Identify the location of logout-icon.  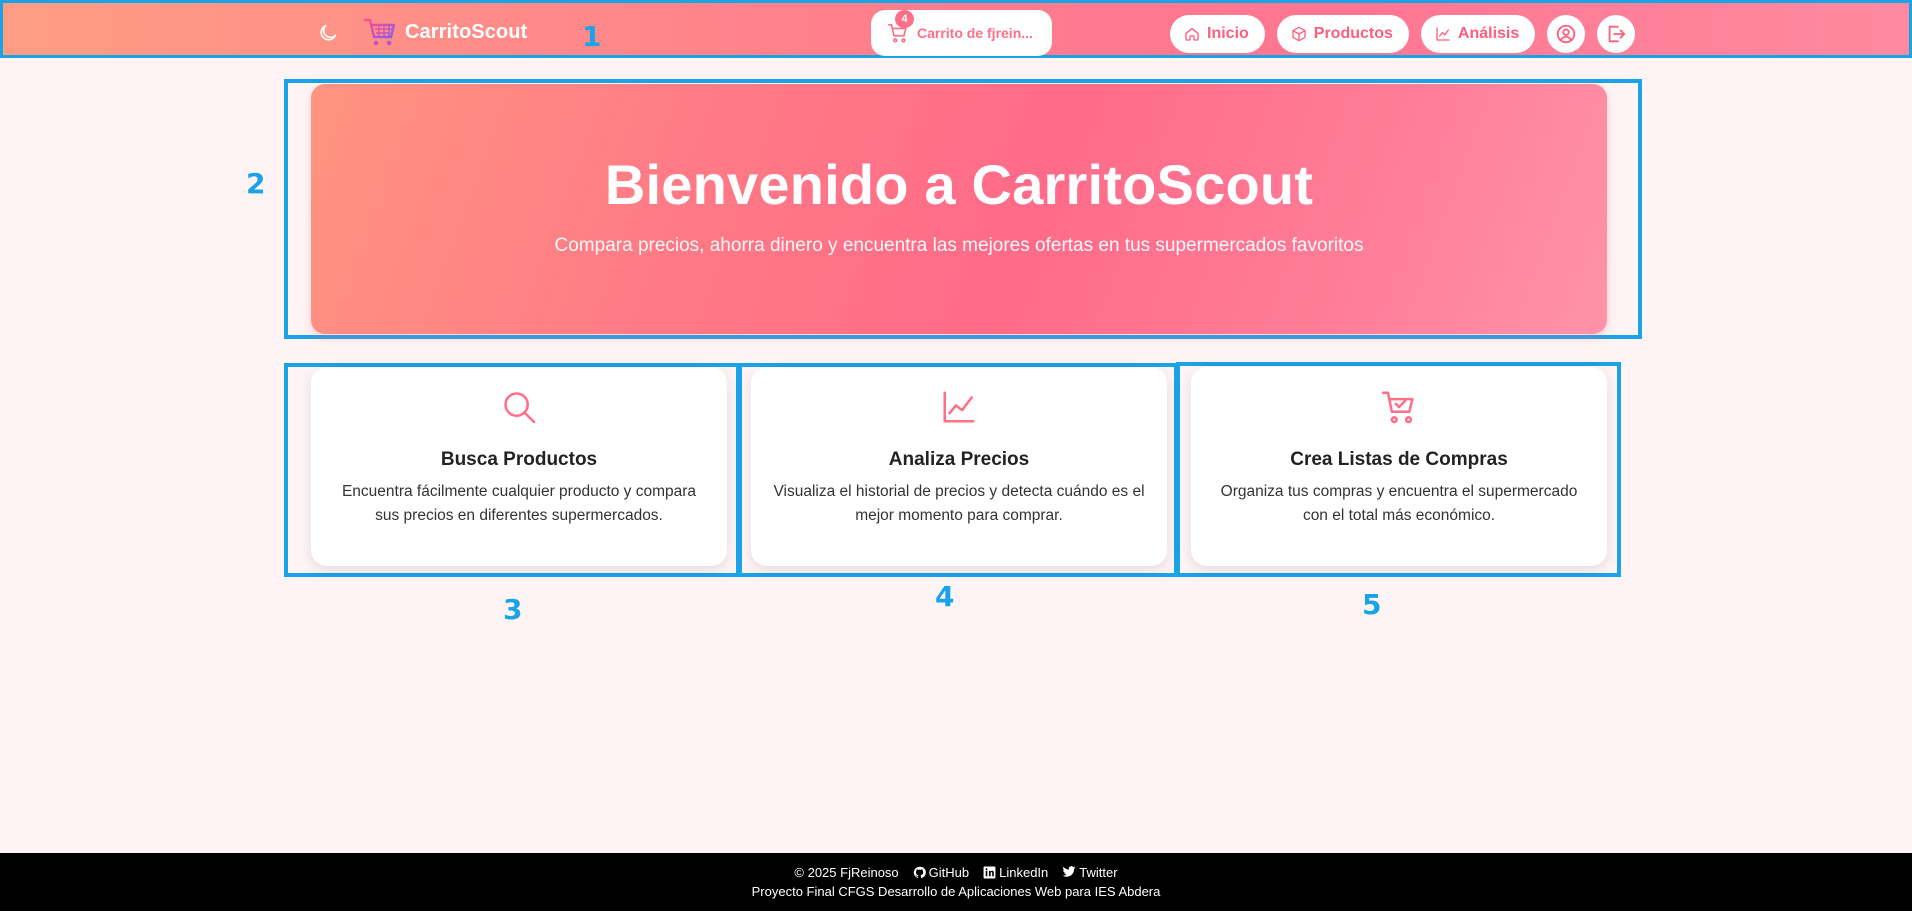
(1617, 34).